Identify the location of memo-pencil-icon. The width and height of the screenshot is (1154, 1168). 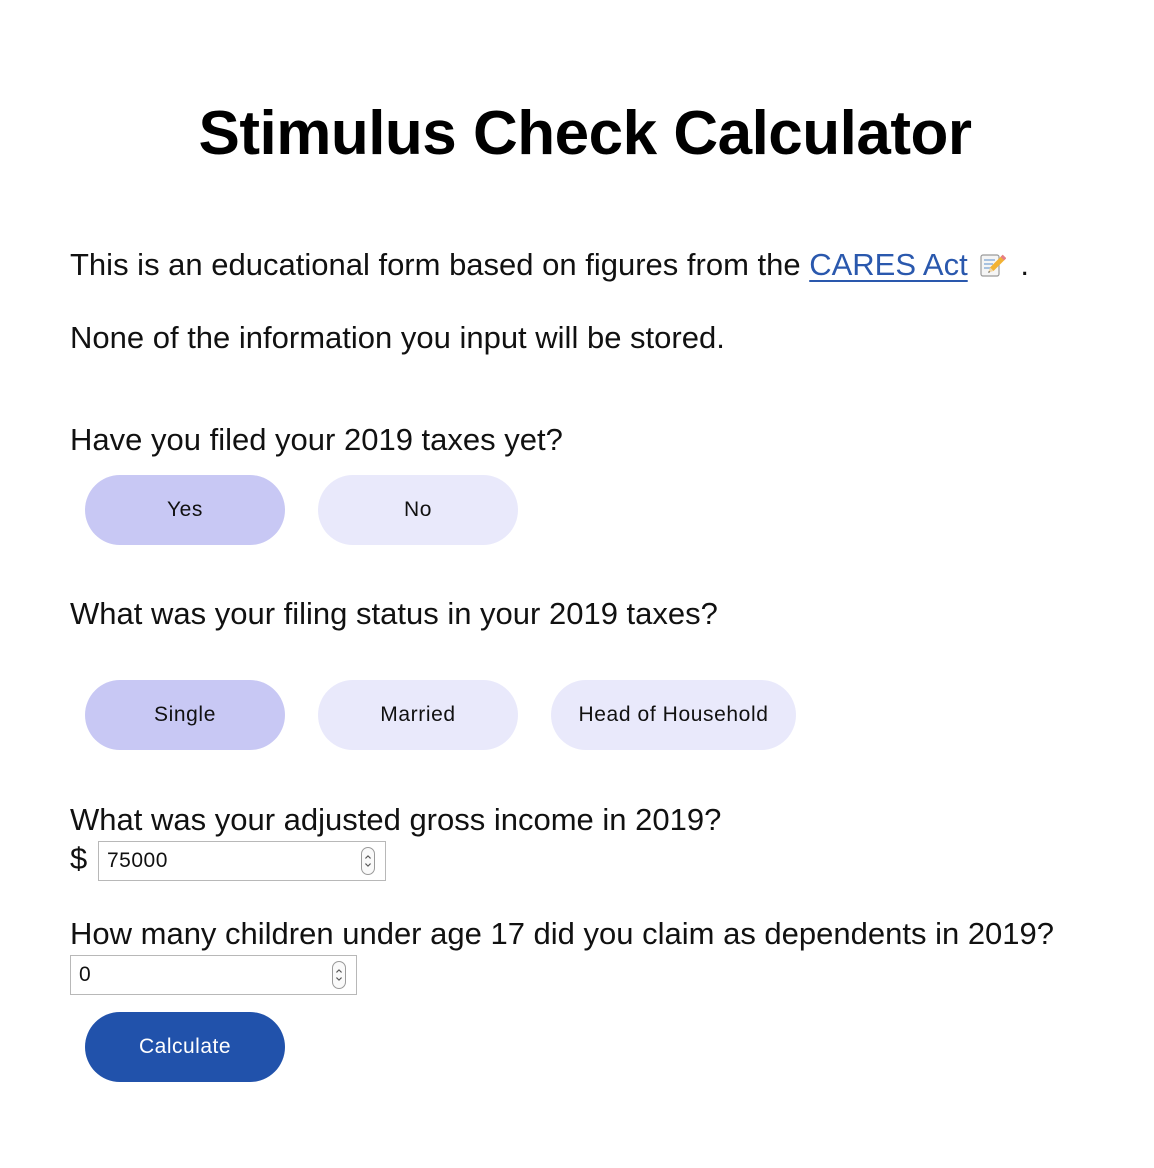
(993, 265).